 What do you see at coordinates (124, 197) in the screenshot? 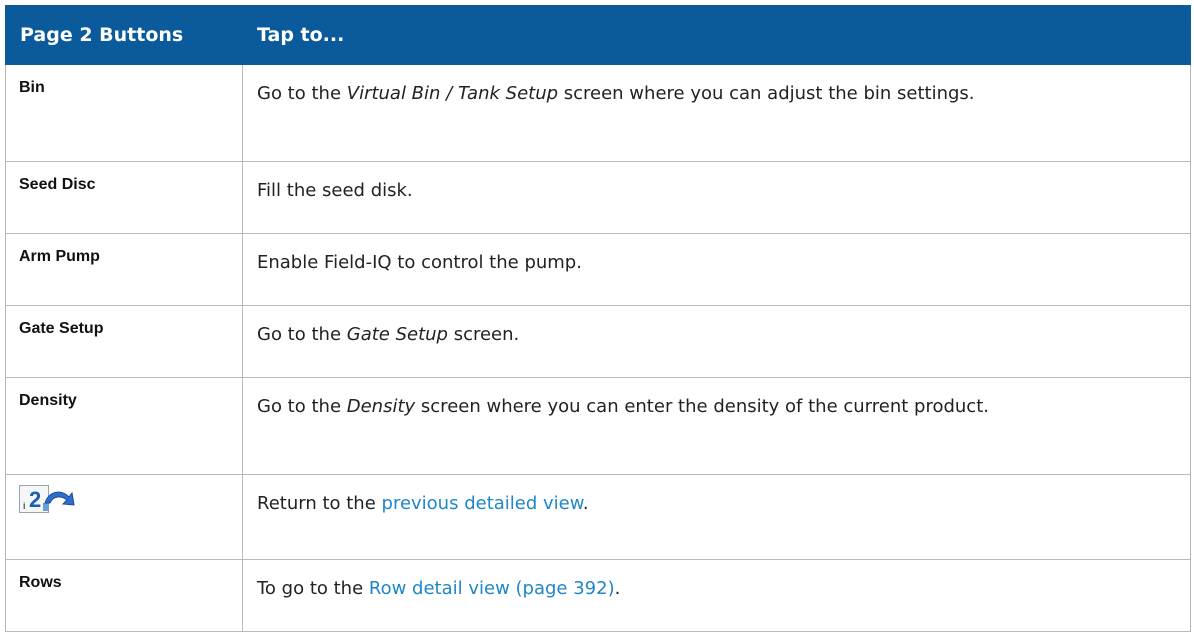
I see `button-name-seed-disc: Seed Disc` at bounding box center [124, 197].